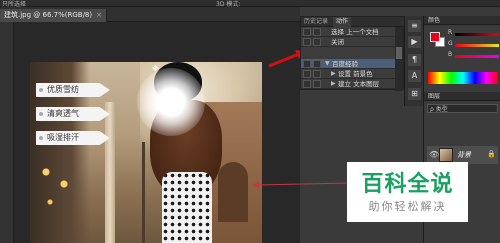 This screenshot has width=500, height=243. I want to click on image-tag: 优质雪纺, so click(73, 90).